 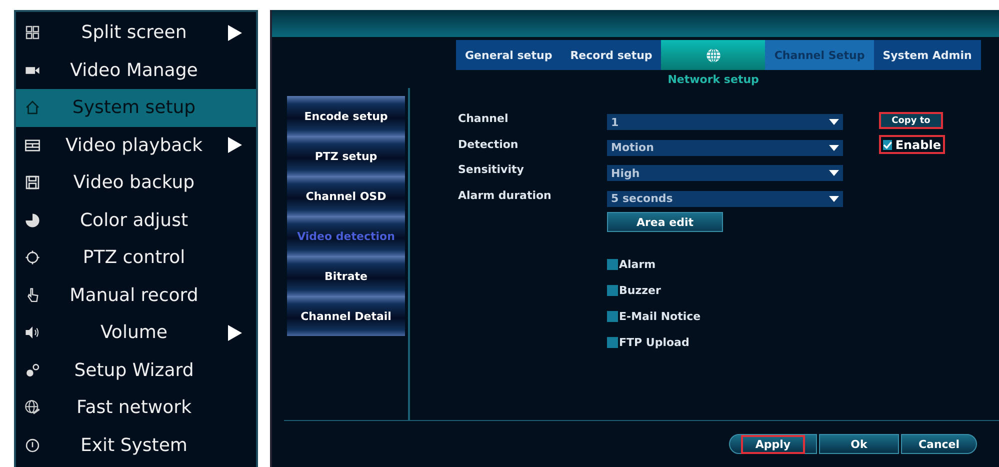 What do you see at coordinates (505, 196) in the screenshot?
I see `field-label: Alarm duration` at bounding box center [505, 196].